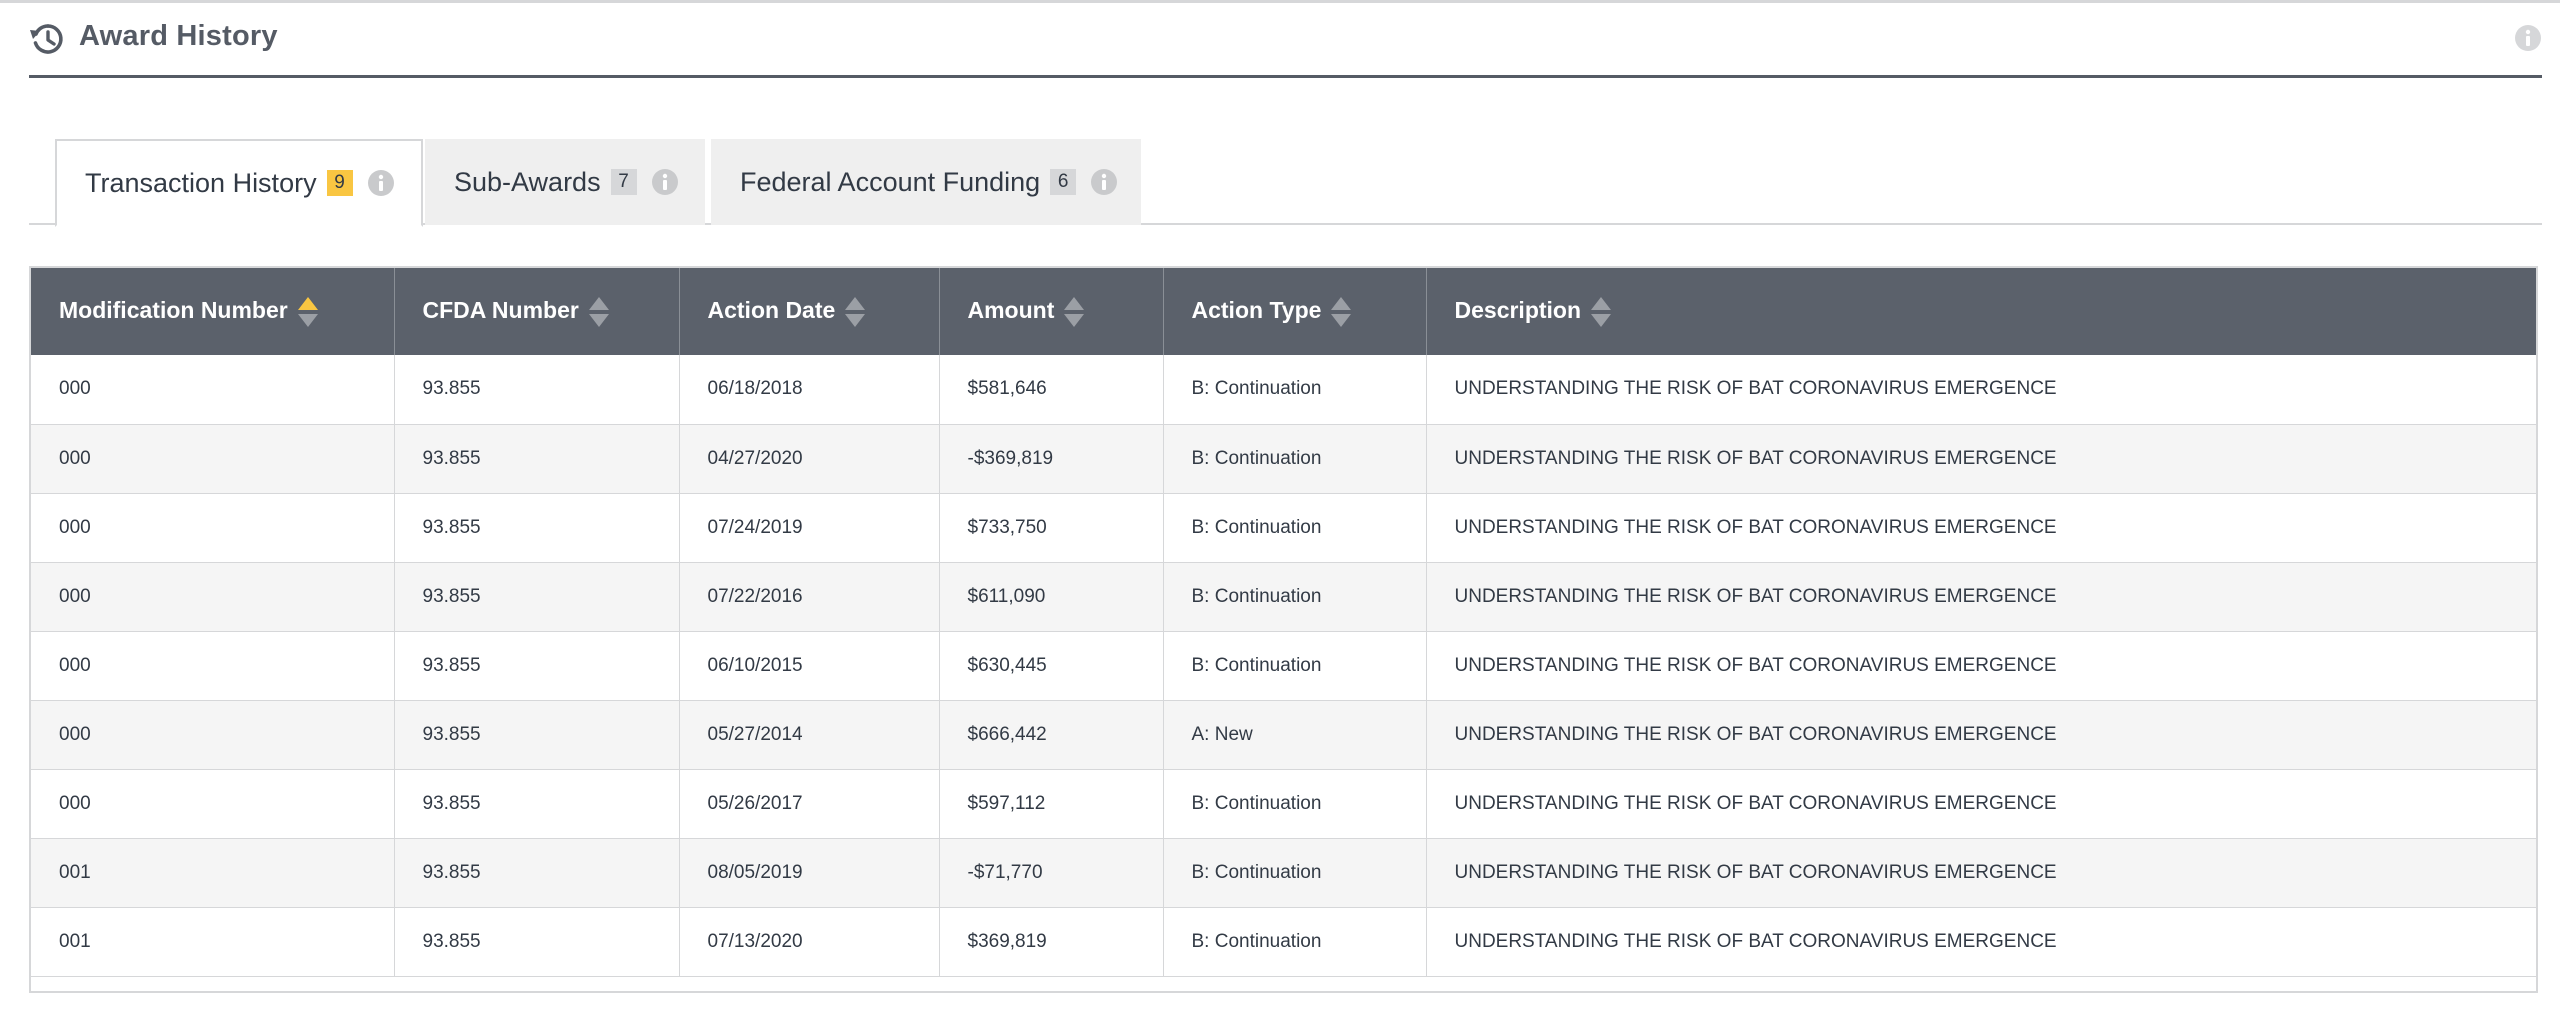  Describe the element at coordinates (809, 735) in the screenshot. I see `cell-action-date: 05/27/2014` at that location.